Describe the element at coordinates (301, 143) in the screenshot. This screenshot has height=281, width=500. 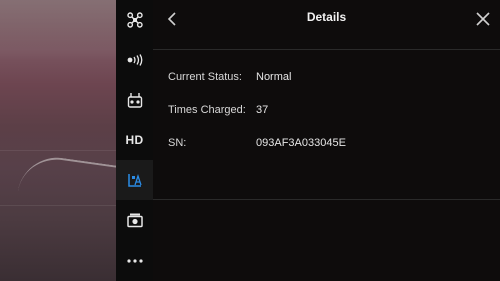
I see `sn-value: 093AF3A033045E` at that location.